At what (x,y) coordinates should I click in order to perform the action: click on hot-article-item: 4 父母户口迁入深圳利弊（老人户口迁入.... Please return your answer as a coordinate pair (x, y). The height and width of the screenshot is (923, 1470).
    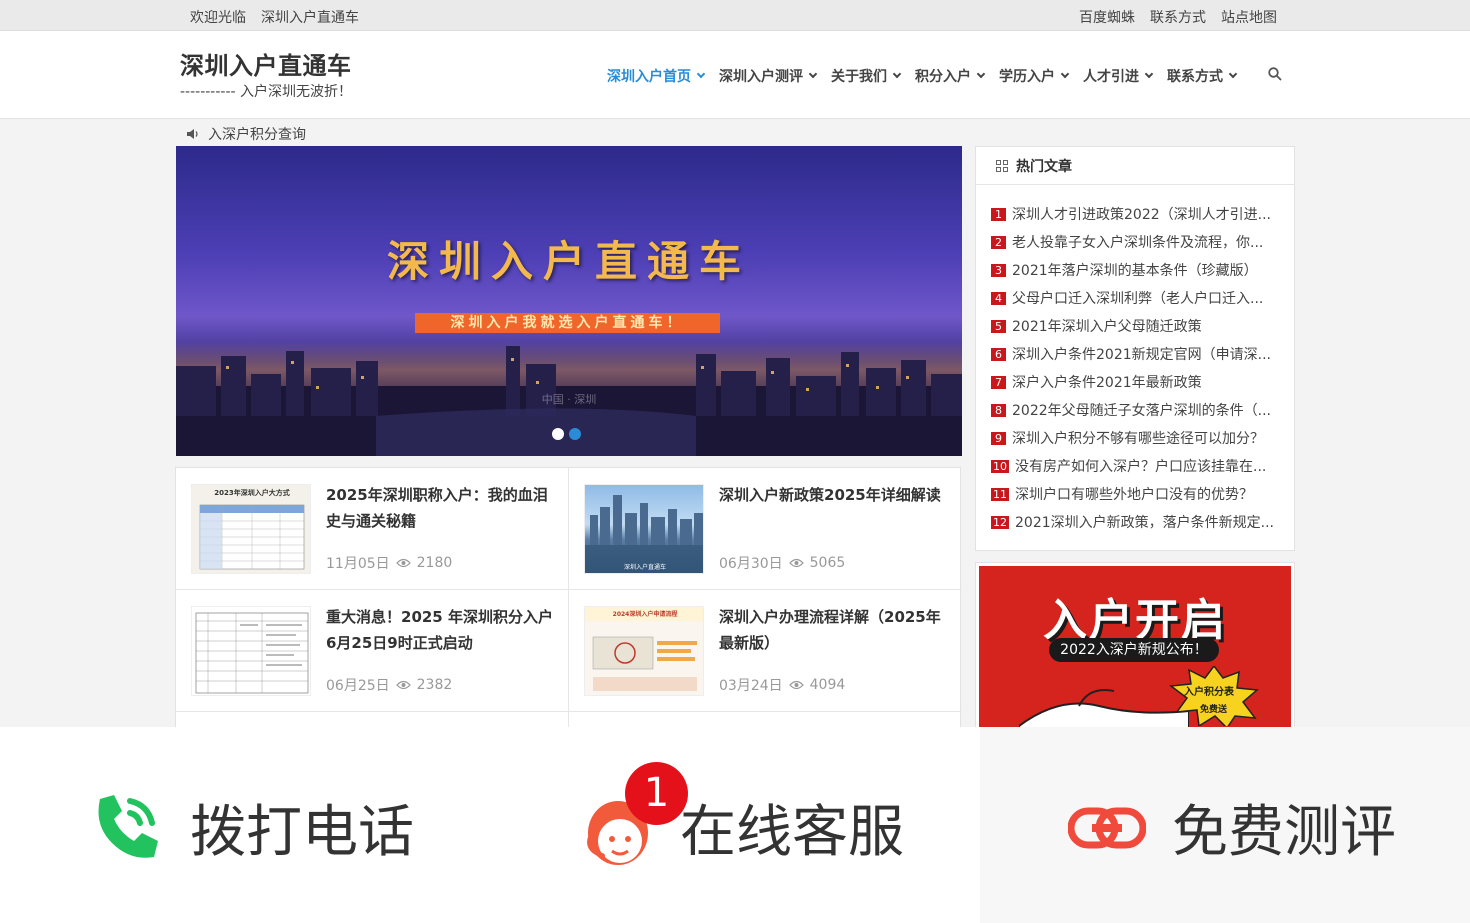
    Looking at the image, I should click on (1142, 298).